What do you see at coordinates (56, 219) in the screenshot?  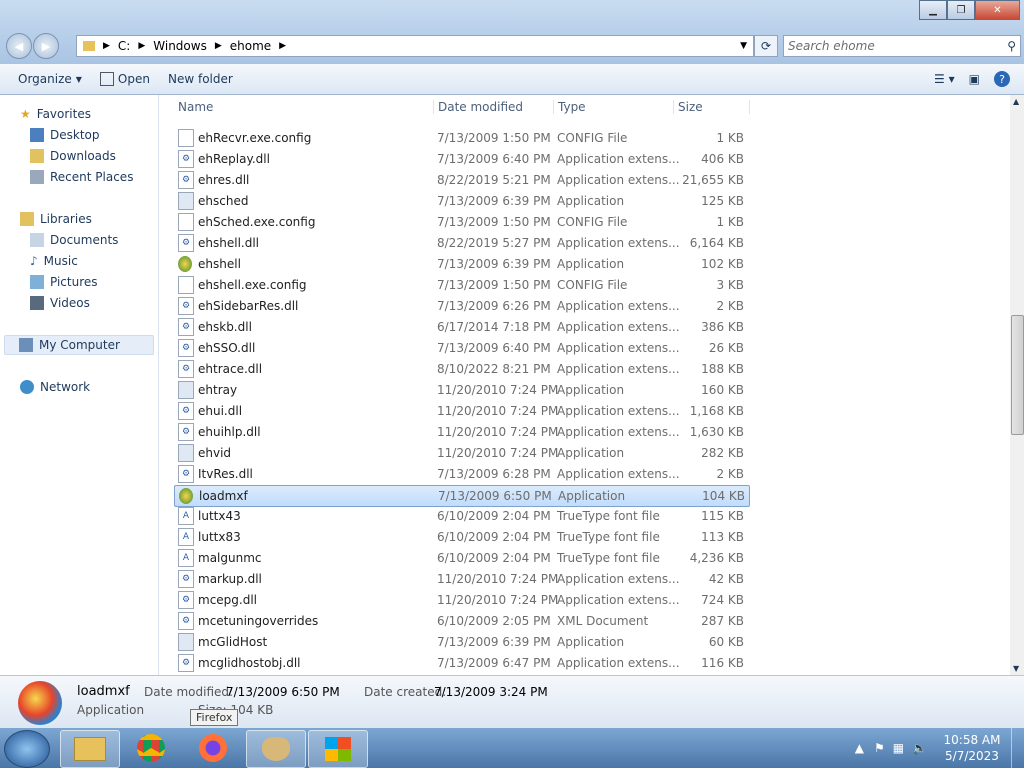 I see `sidebar-item-libraries: Libraries` at bounding box center [56, 219].